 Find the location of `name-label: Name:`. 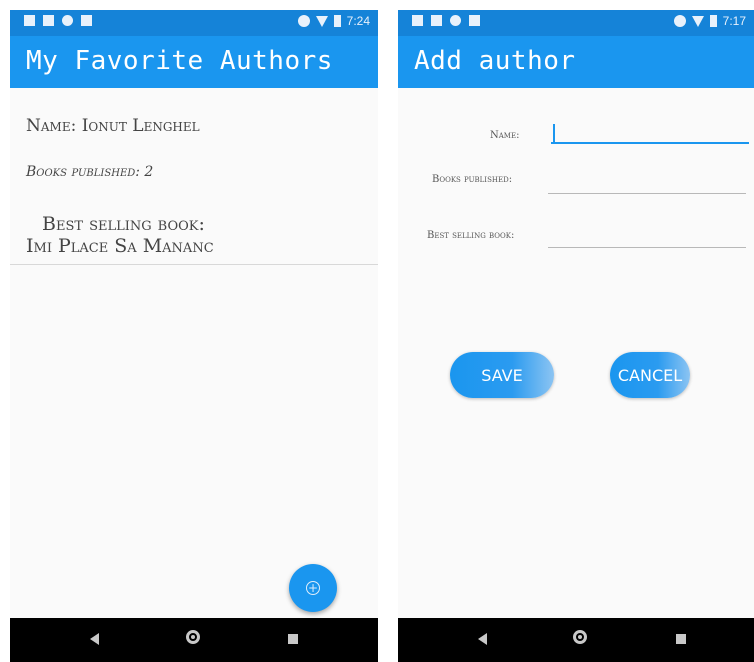

name-label: Name: is located at coordinates (505, 135).